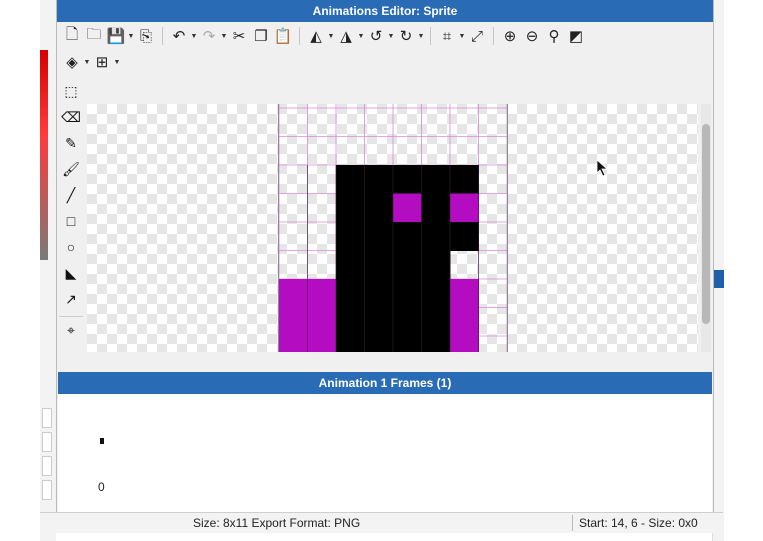 The height and width of the screenshot is (541, 763). What do you see at coordinates (261, 36) in the screenshot?
I see `copy-icon: ❐` at bounding box center [261, 36].